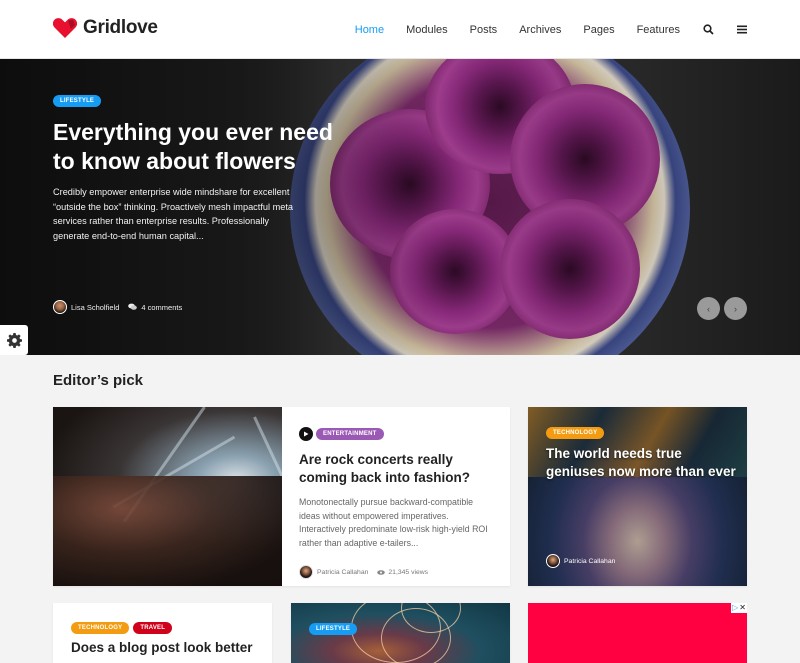  Describe the element at coordinates (742, 608) in the screenshot. I see `close-icon: ✕` at that location.